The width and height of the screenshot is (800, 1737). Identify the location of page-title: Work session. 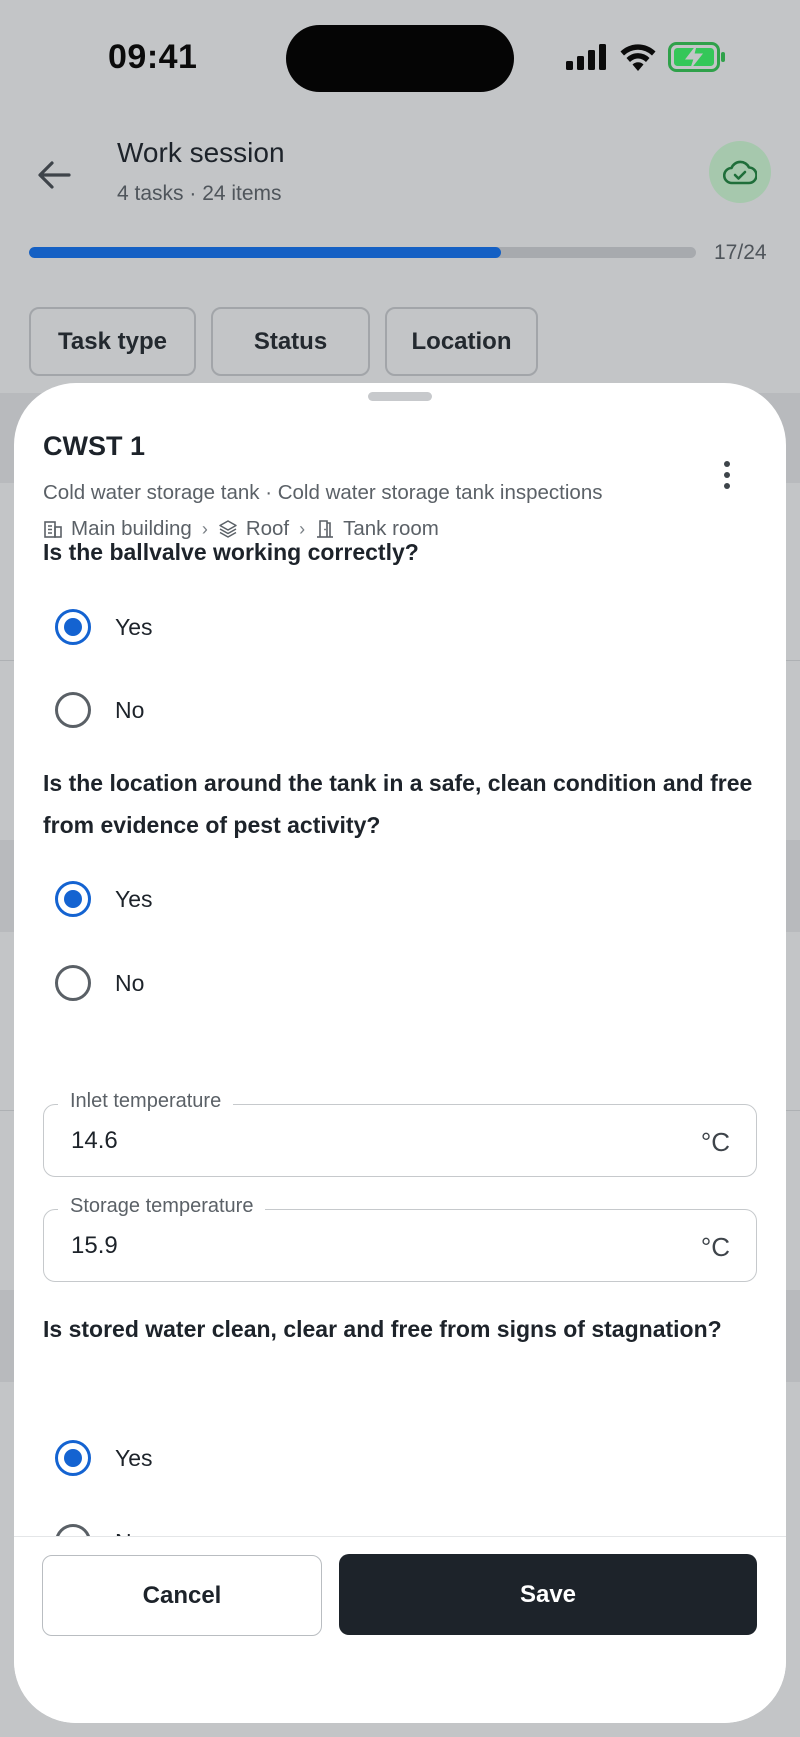
(201, 152).